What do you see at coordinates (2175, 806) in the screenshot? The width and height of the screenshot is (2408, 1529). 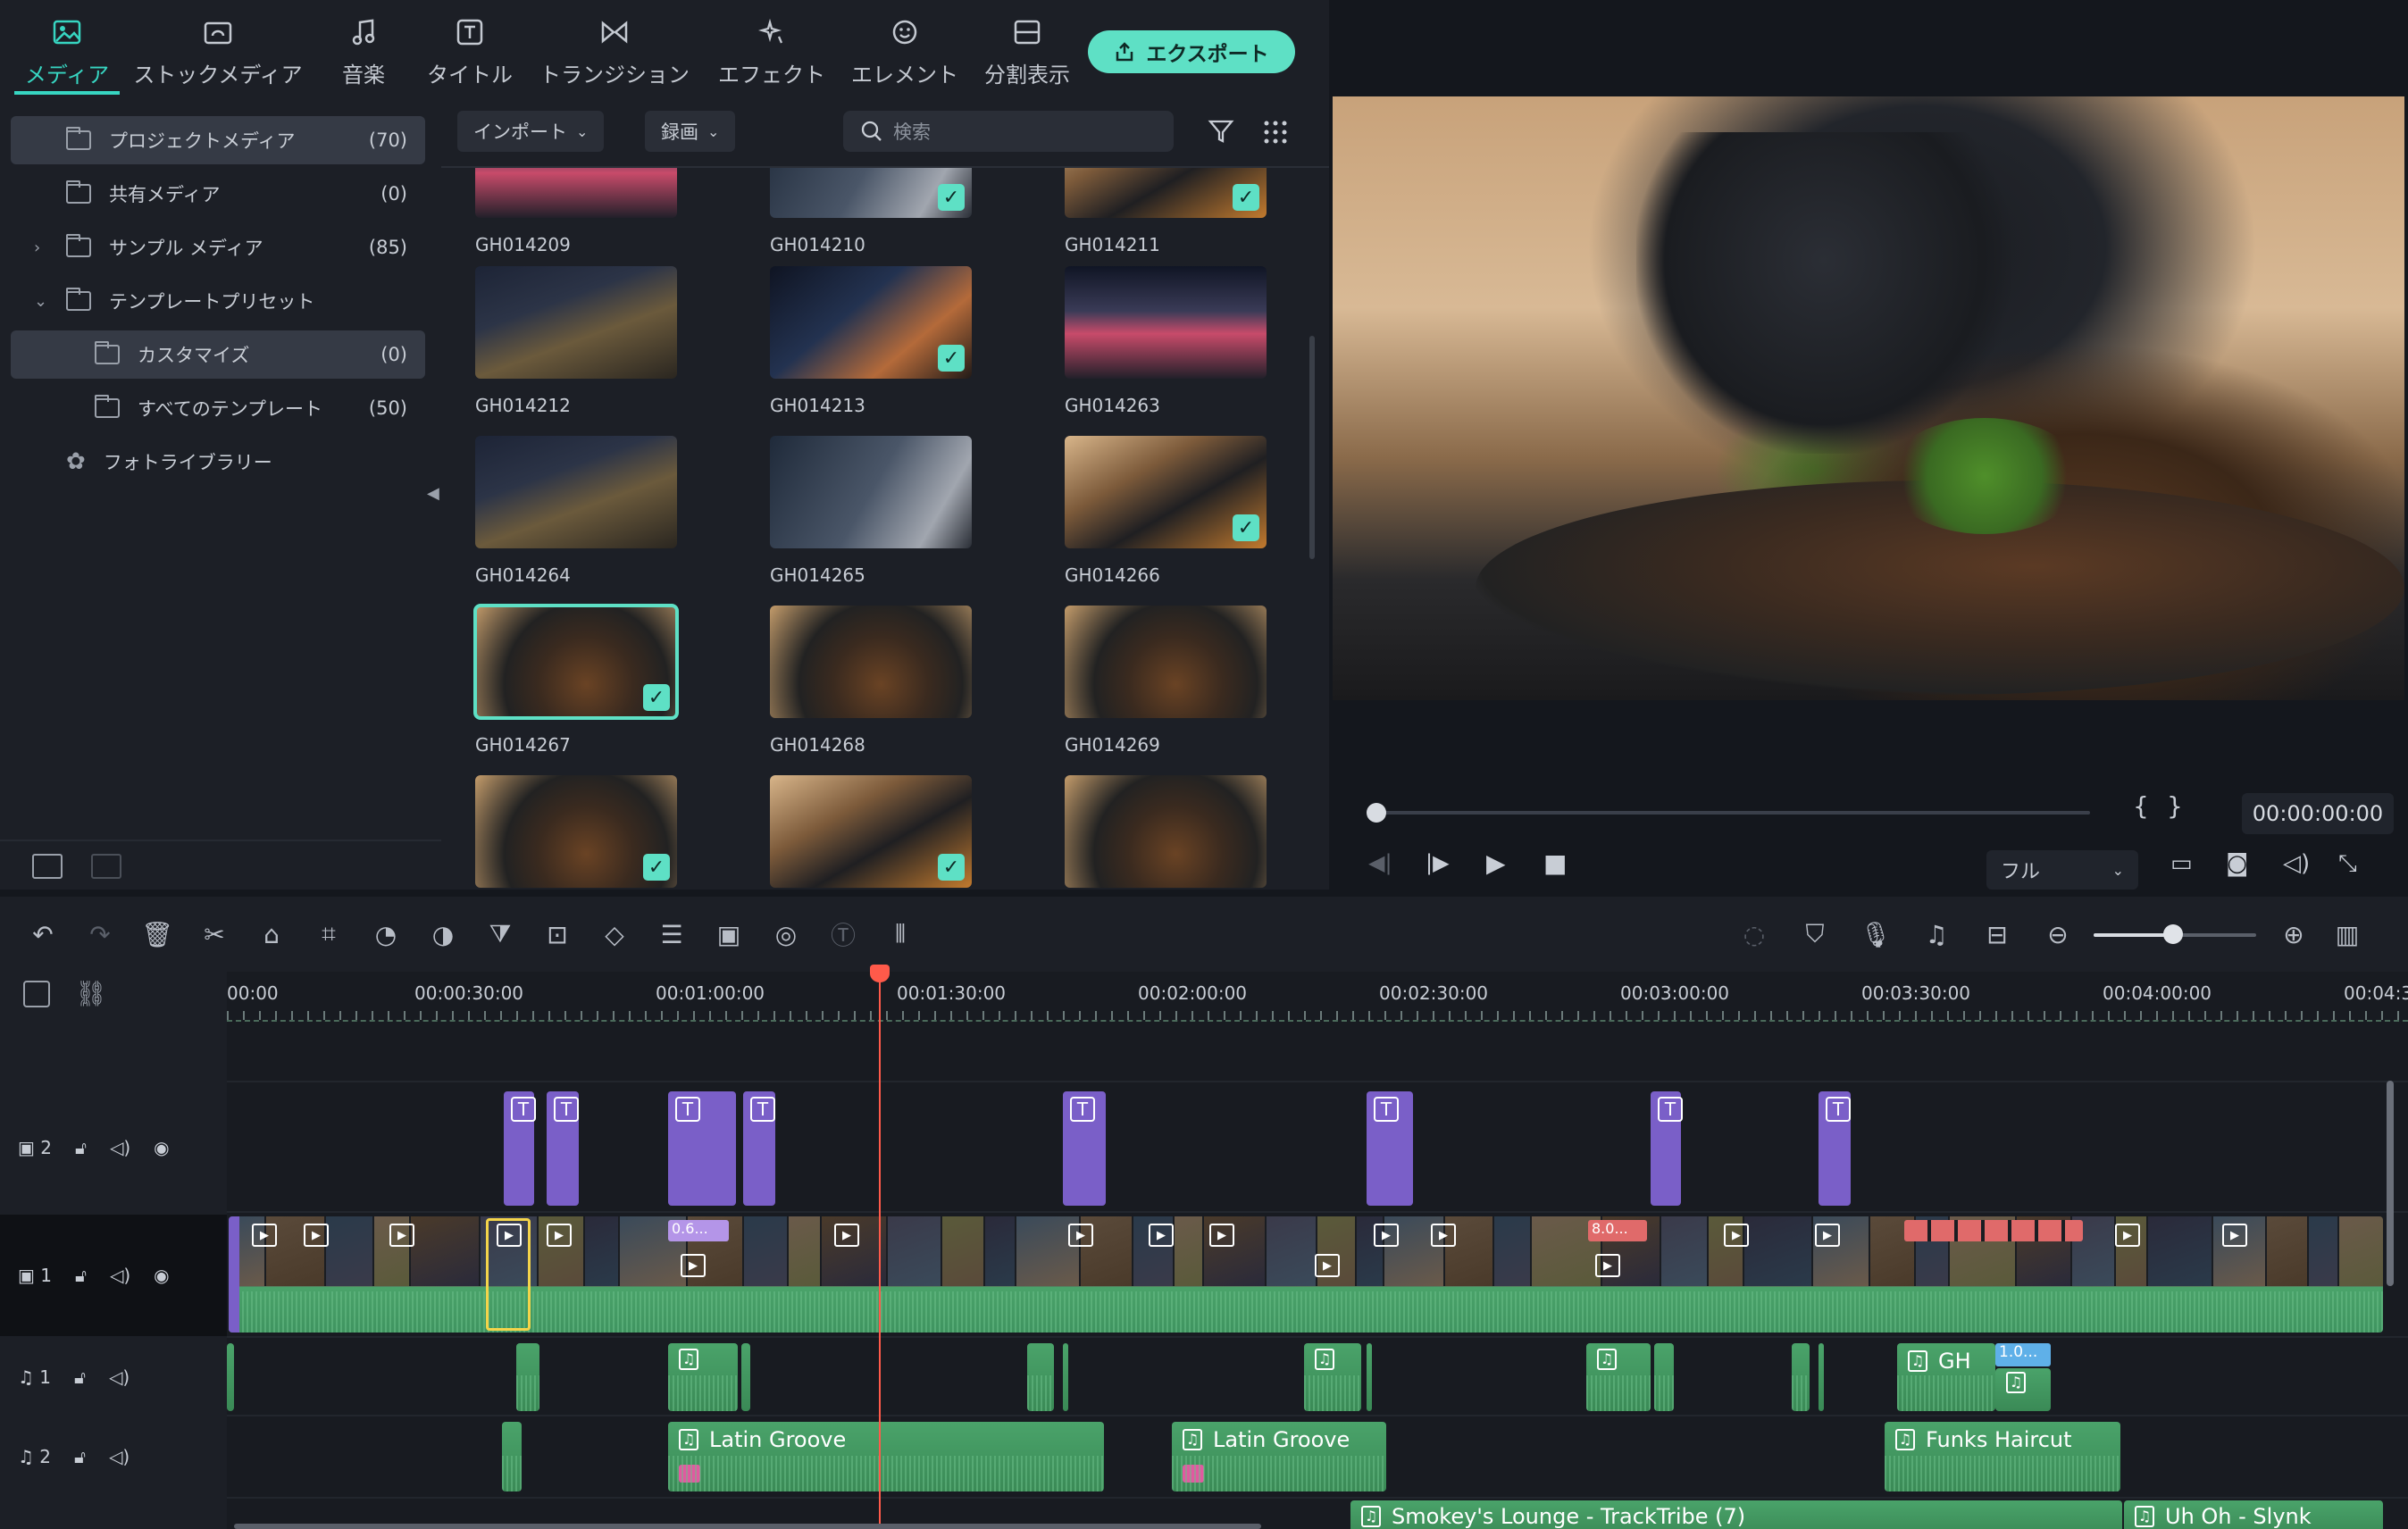 I see `mark-out-button: }` at bounding box center [2175, 806].